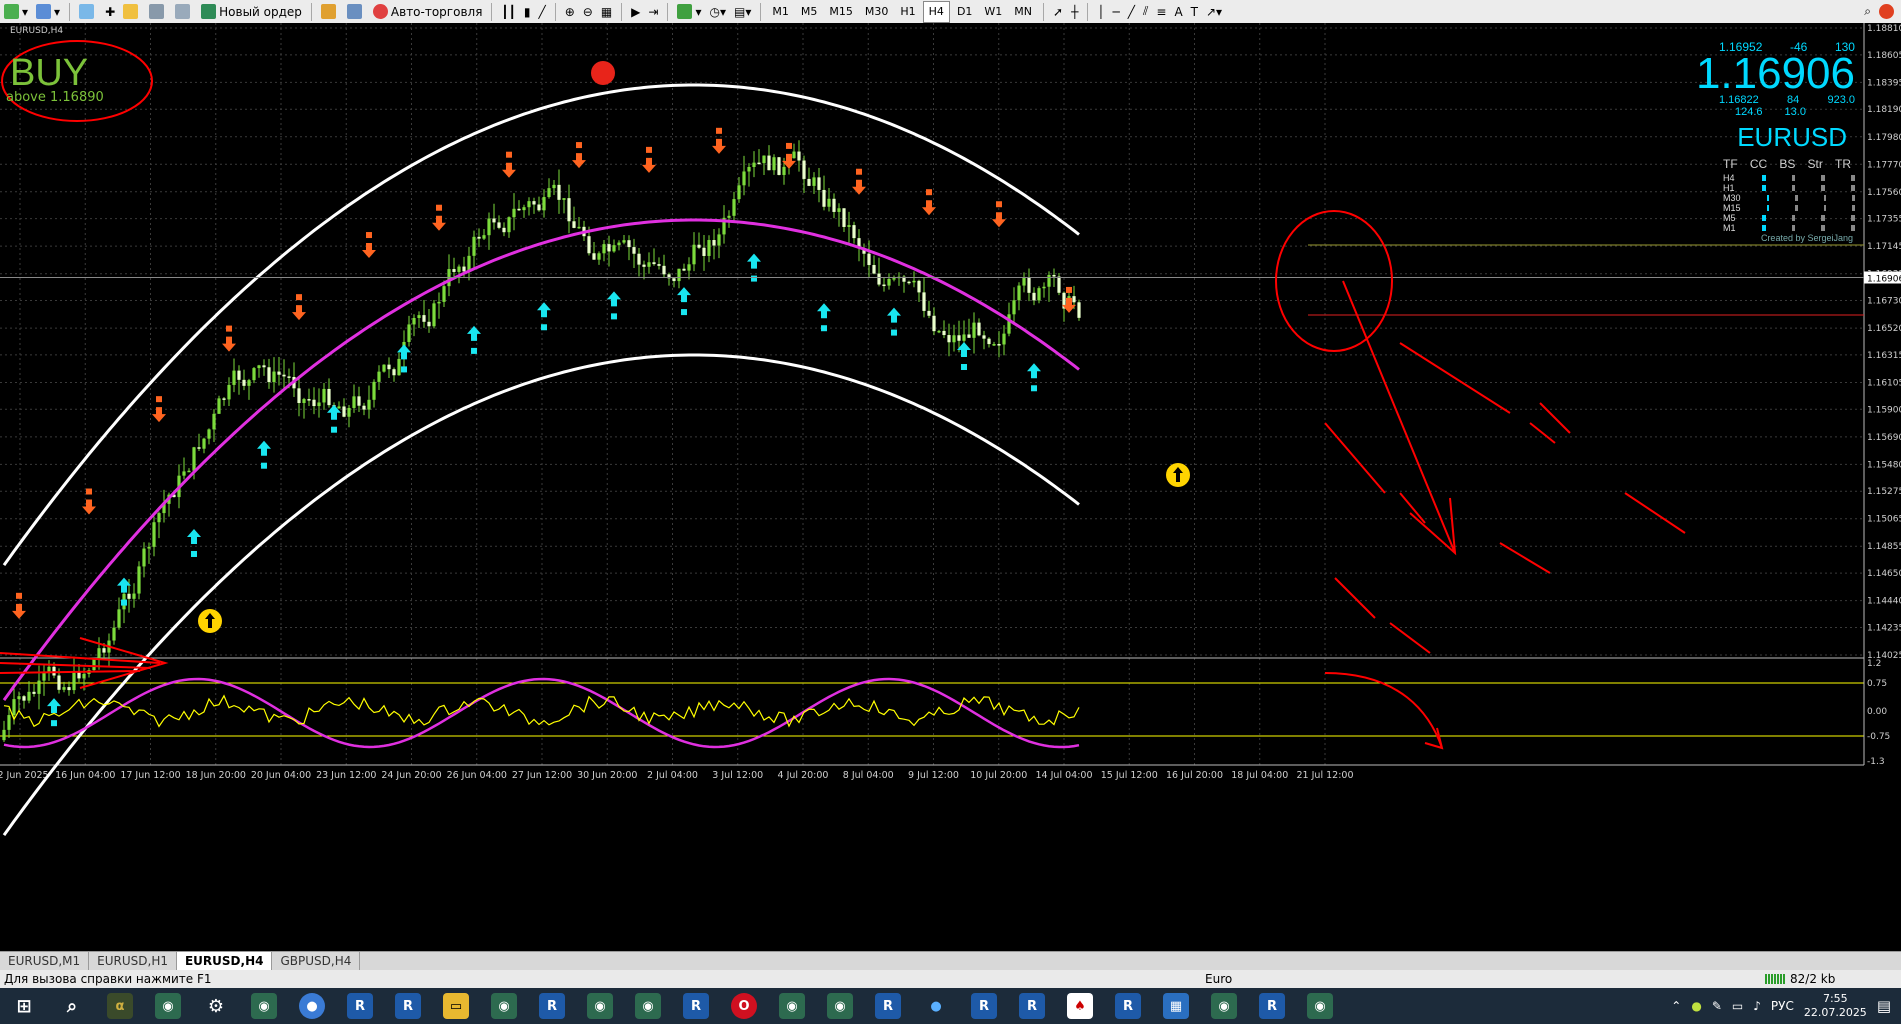 This screenshot has height=1024, width=1901. What do you see at coordinates (184, 12) in the screenshot?
I see `tester-icon` at bounding box center [184, 12].